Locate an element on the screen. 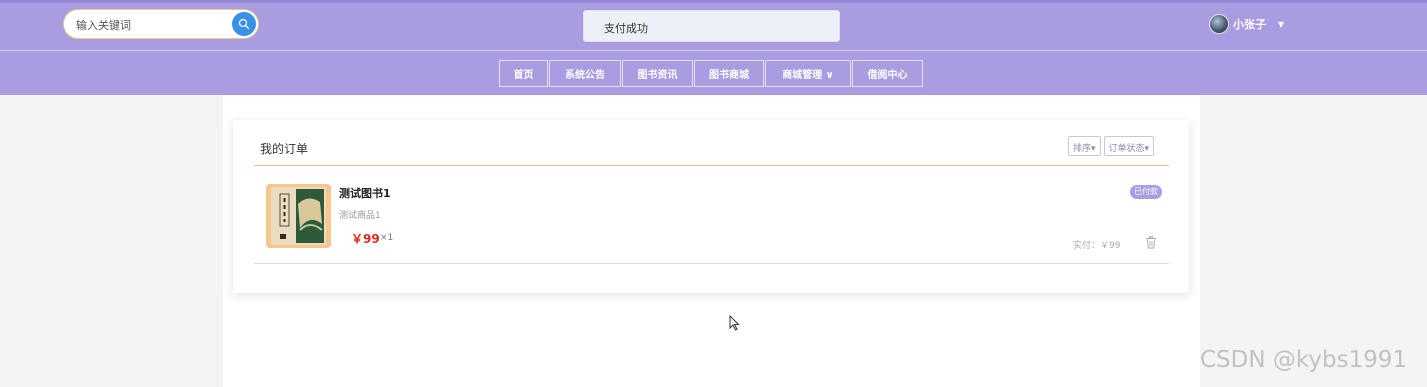  header-divider is located at coordinates (713, 50).